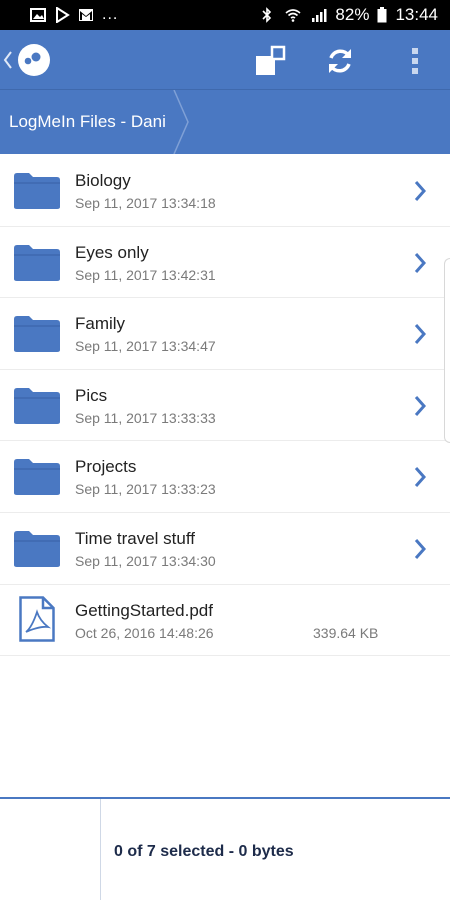 The image size is (450, 900). I want to click on clock: 13:44, so click(416, 14).